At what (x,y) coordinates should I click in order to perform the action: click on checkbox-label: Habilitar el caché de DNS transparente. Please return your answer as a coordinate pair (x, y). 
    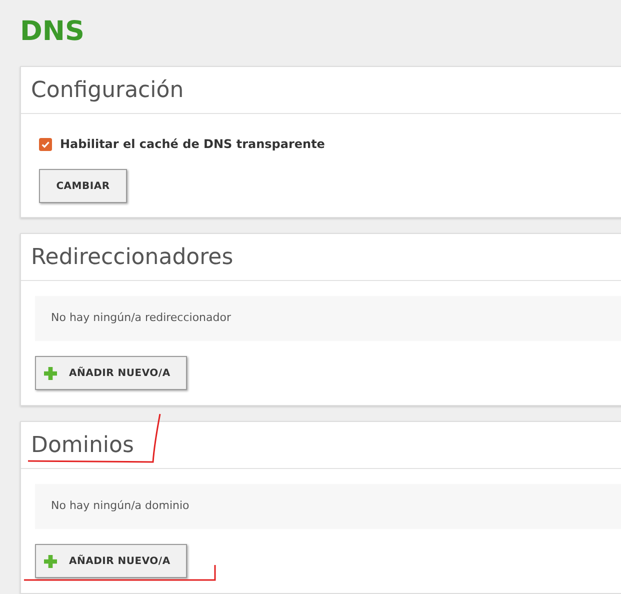
    Looking at the image, I should click on (192, 144).